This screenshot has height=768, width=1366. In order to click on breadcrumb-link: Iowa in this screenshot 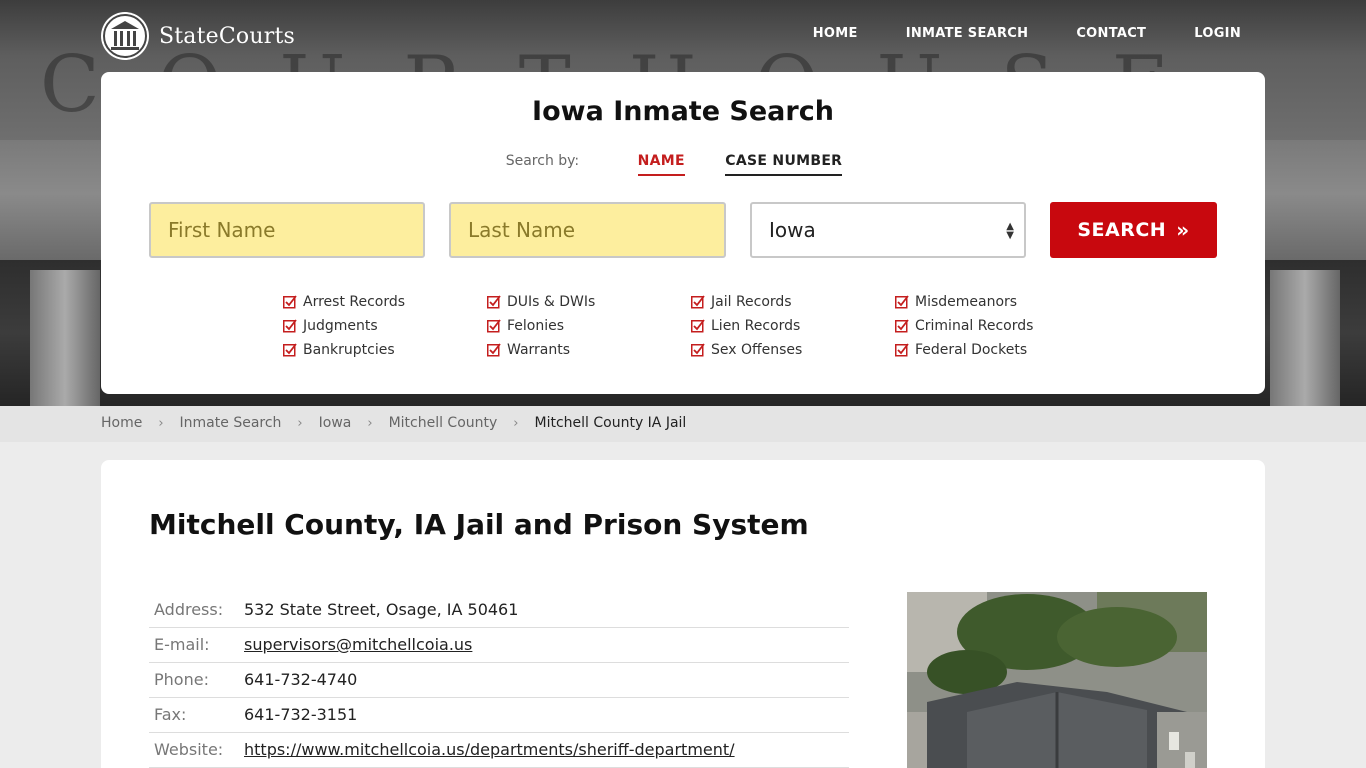, I will do `click(335, 423)`.